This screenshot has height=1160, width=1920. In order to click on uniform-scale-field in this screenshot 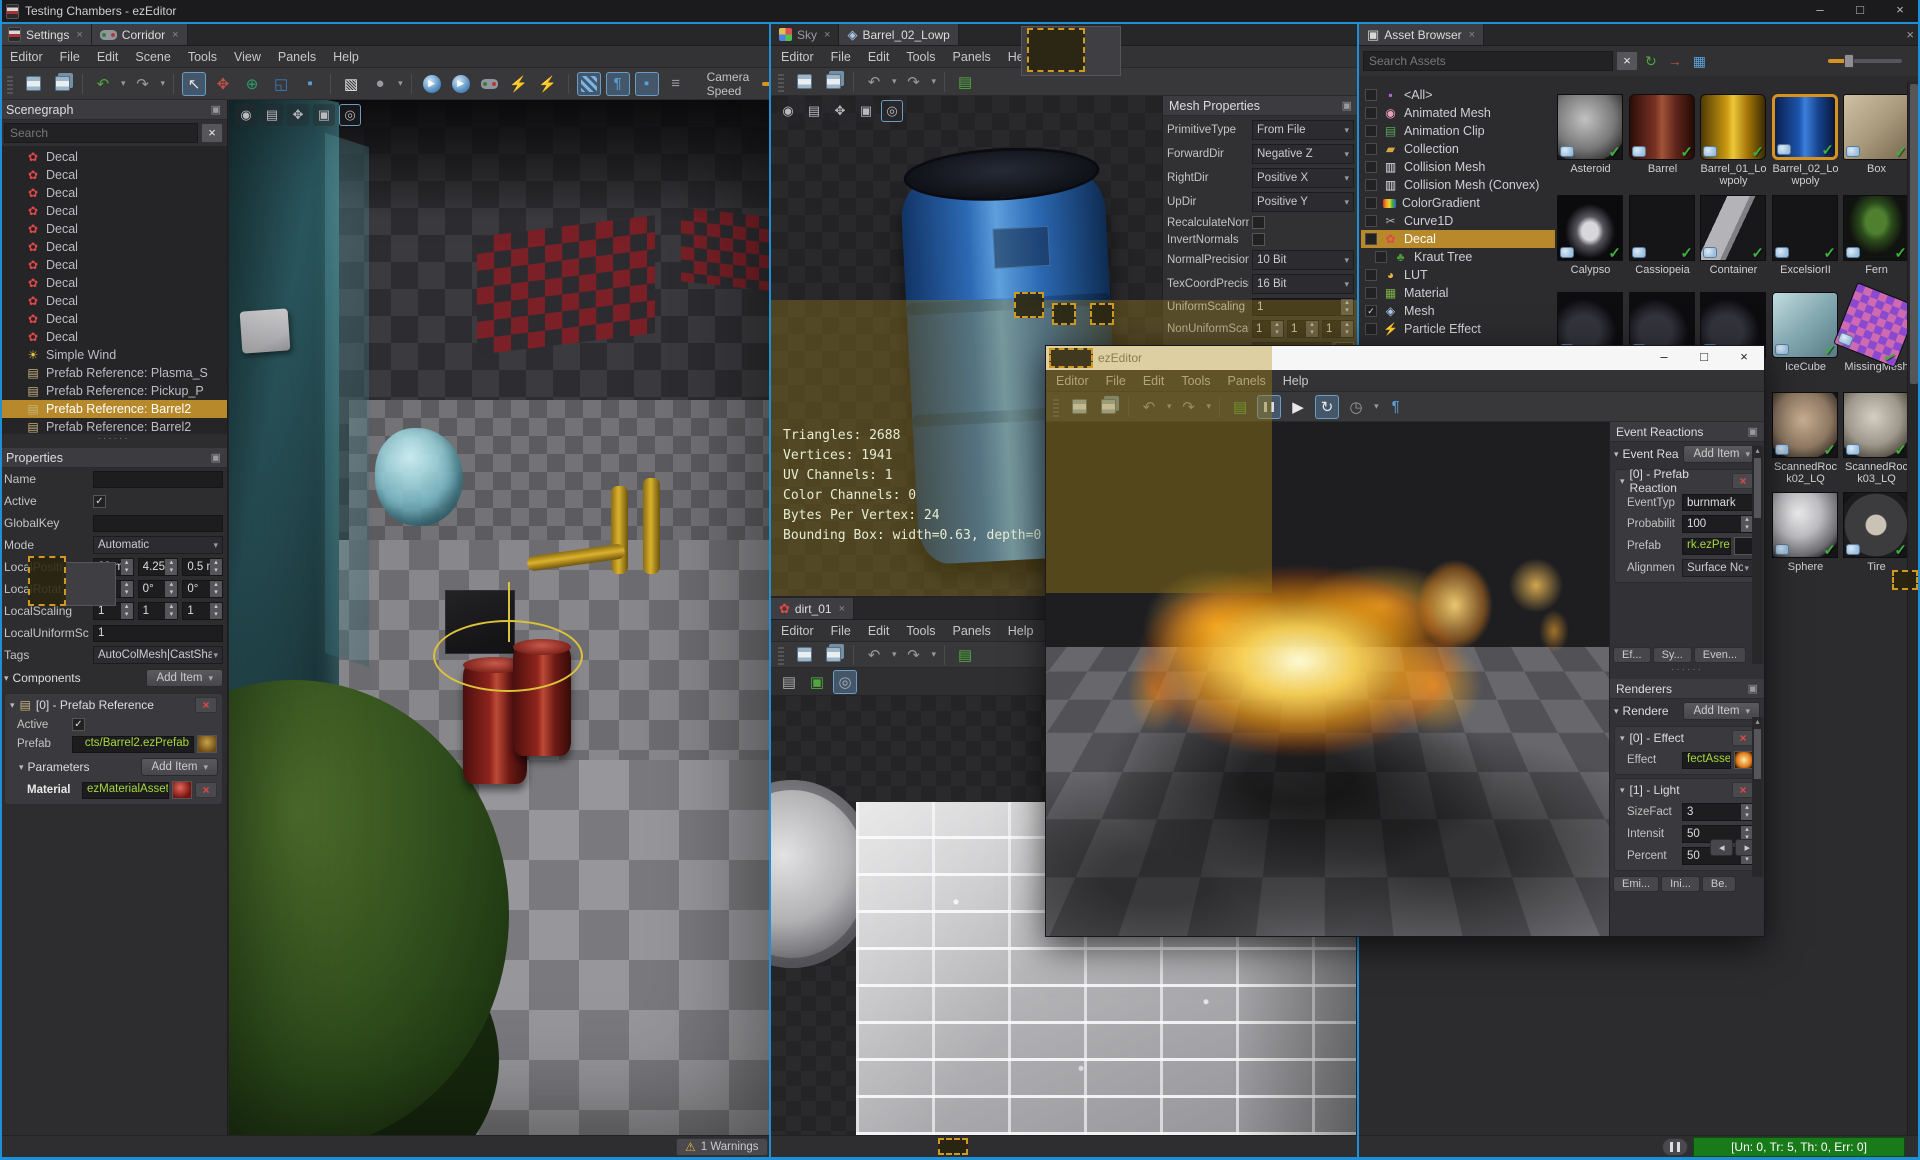, I will do `click(158, 633)`.